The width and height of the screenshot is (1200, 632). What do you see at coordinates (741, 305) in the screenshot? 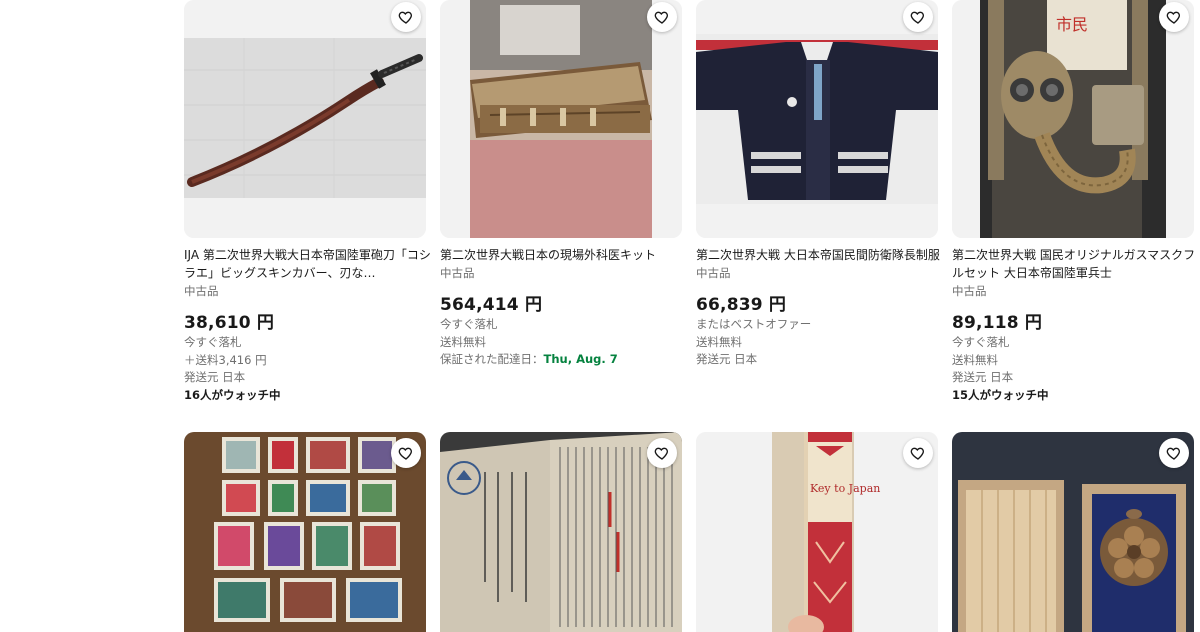
I see `listing-price: 66,839 円` at bounding box center [741, 305].